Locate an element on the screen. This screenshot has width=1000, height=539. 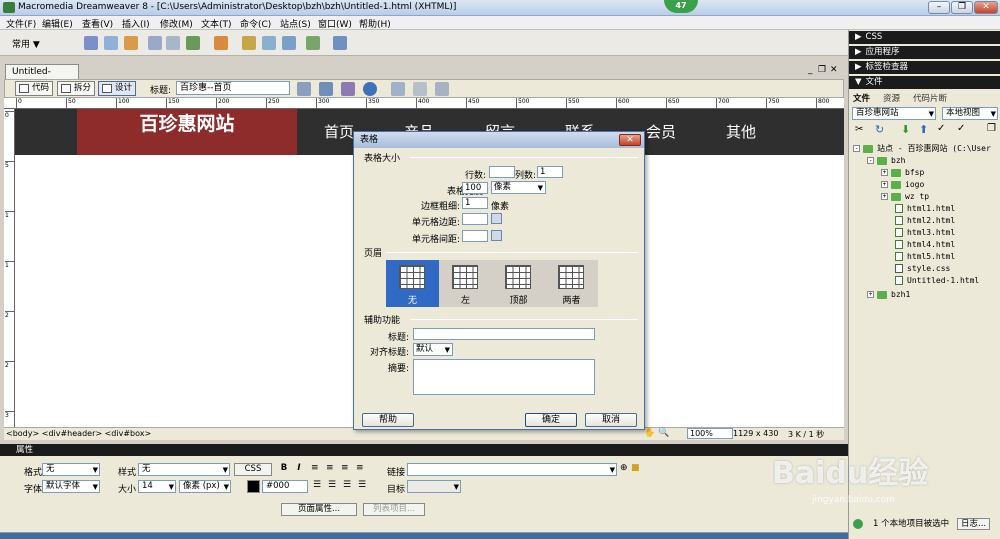
refresh-icon is located at coordinates (398, 89).